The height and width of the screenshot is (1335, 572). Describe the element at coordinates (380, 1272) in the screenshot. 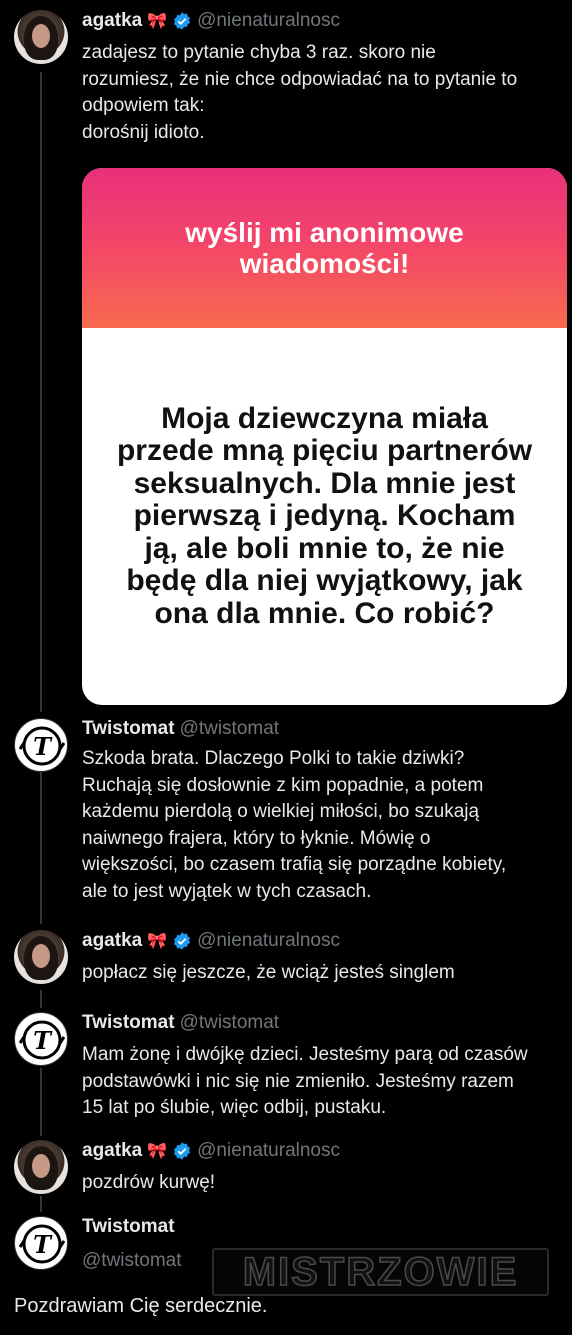

I see `watermark-logo: MISTRZOWIE` at that location.